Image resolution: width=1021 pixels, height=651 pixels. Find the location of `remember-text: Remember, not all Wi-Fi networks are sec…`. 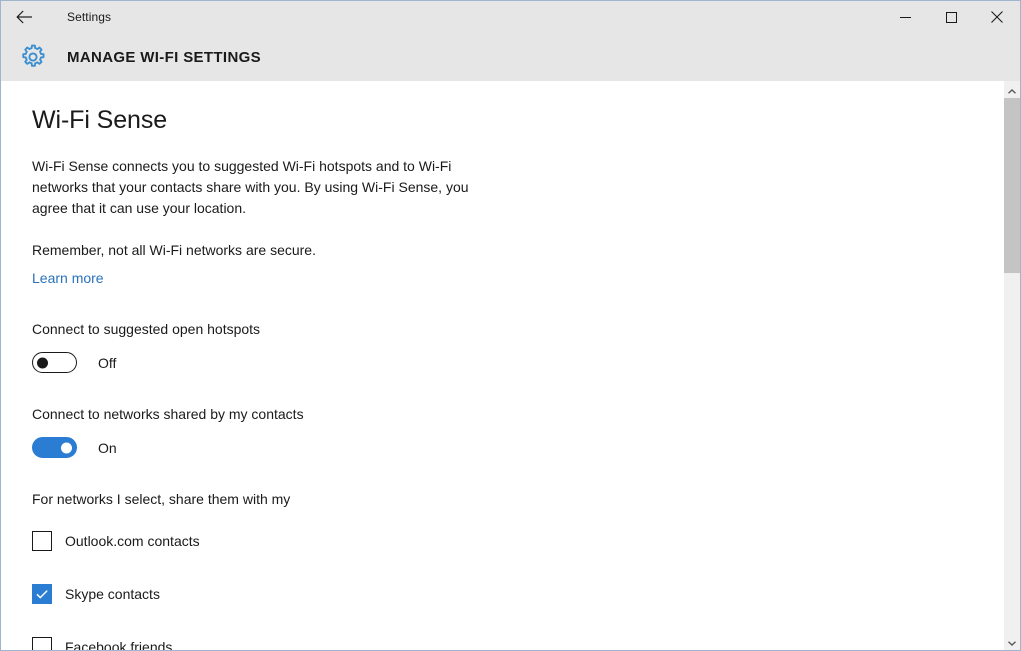

remember-text: Remember, not all Wi-Fi networks are sec… is located at coordinates (174, 250).